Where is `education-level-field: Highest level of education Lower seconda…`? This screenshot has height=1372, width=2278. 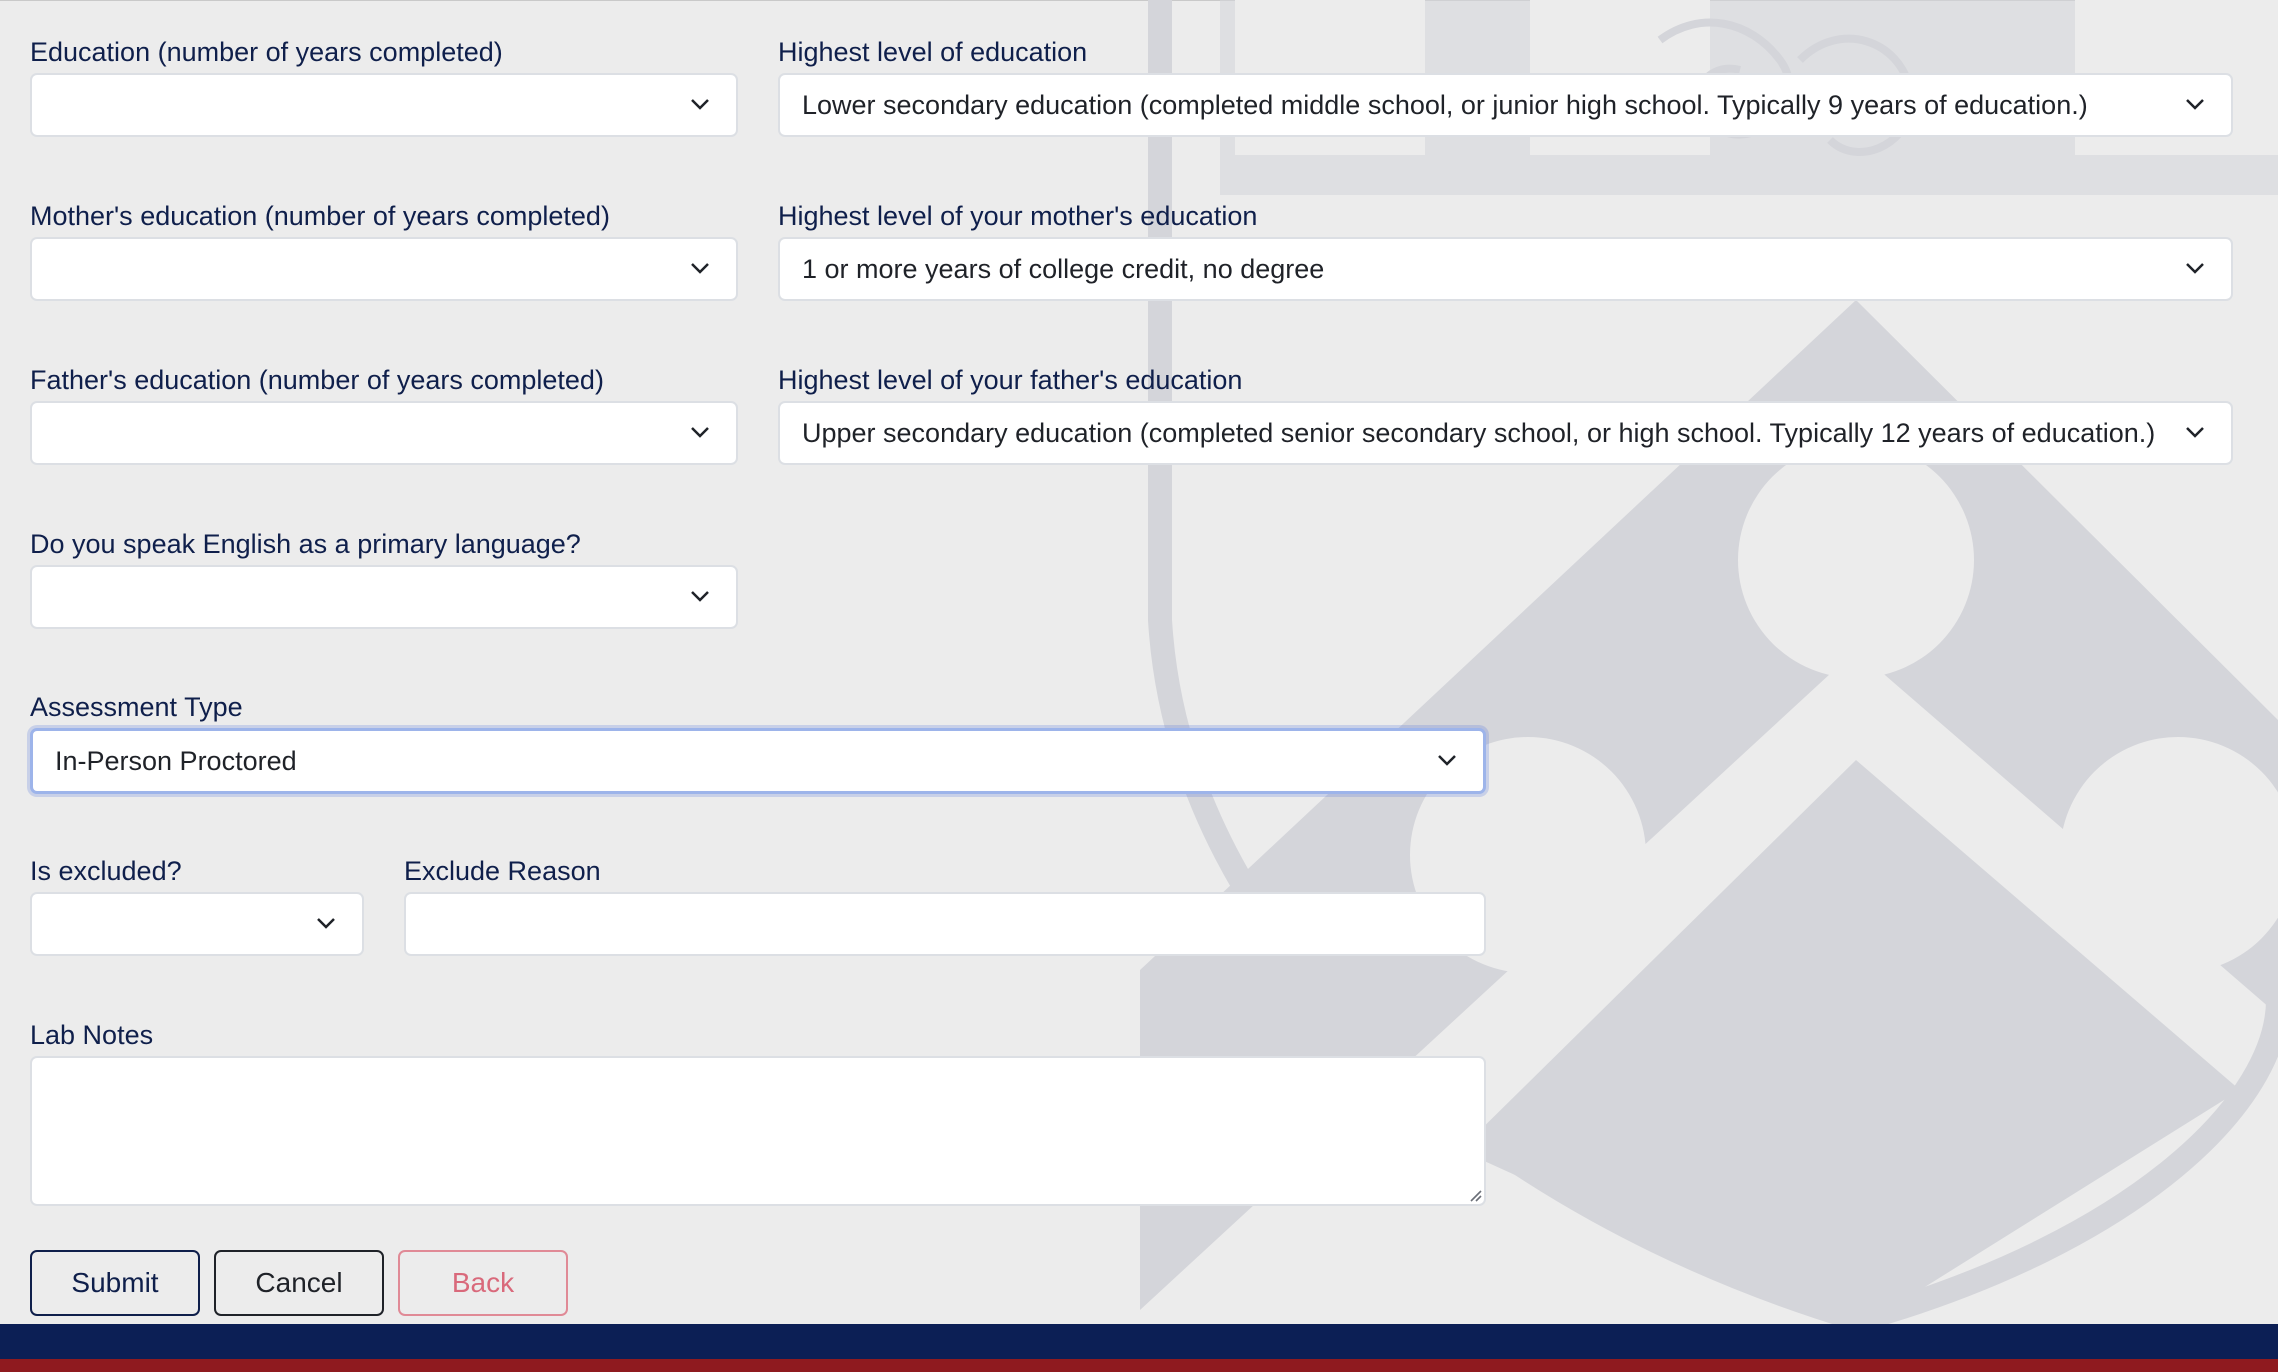 education-level-field: Highest level of education Lower seconda… is located at coordinates (1505, 90).